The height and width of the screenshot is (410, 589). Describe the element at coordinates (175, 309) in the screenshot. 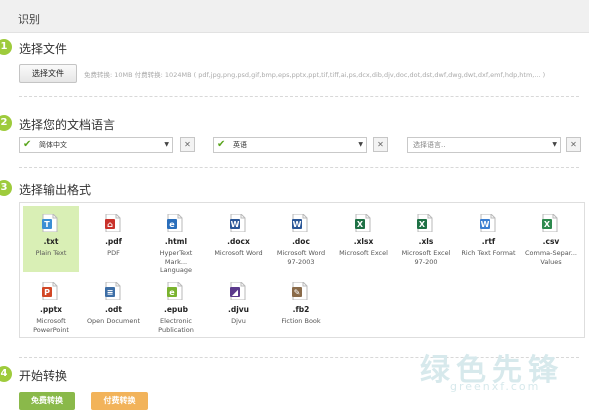

I see `format-extension: .epub` at that location.